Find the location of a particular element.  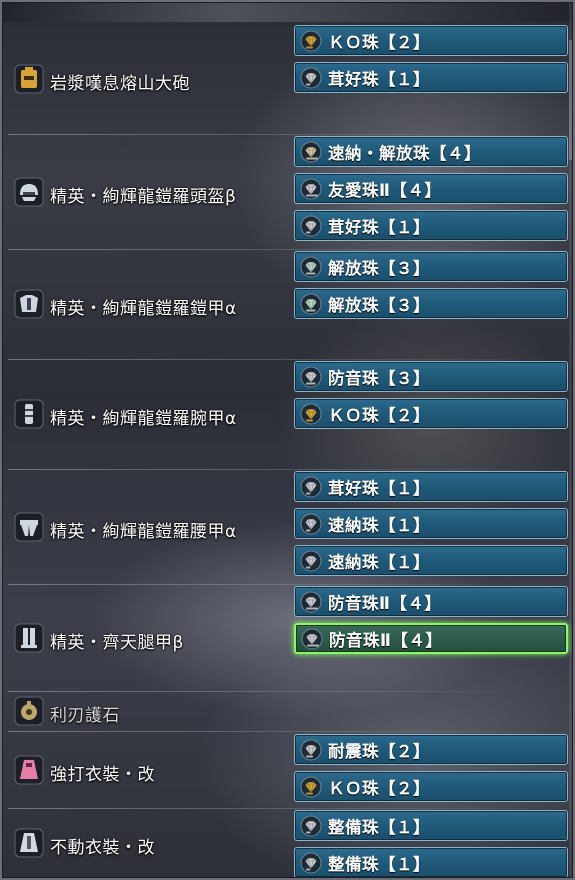

equipment-name: 不動衣裝・改 is located at coordinates (102, 848).